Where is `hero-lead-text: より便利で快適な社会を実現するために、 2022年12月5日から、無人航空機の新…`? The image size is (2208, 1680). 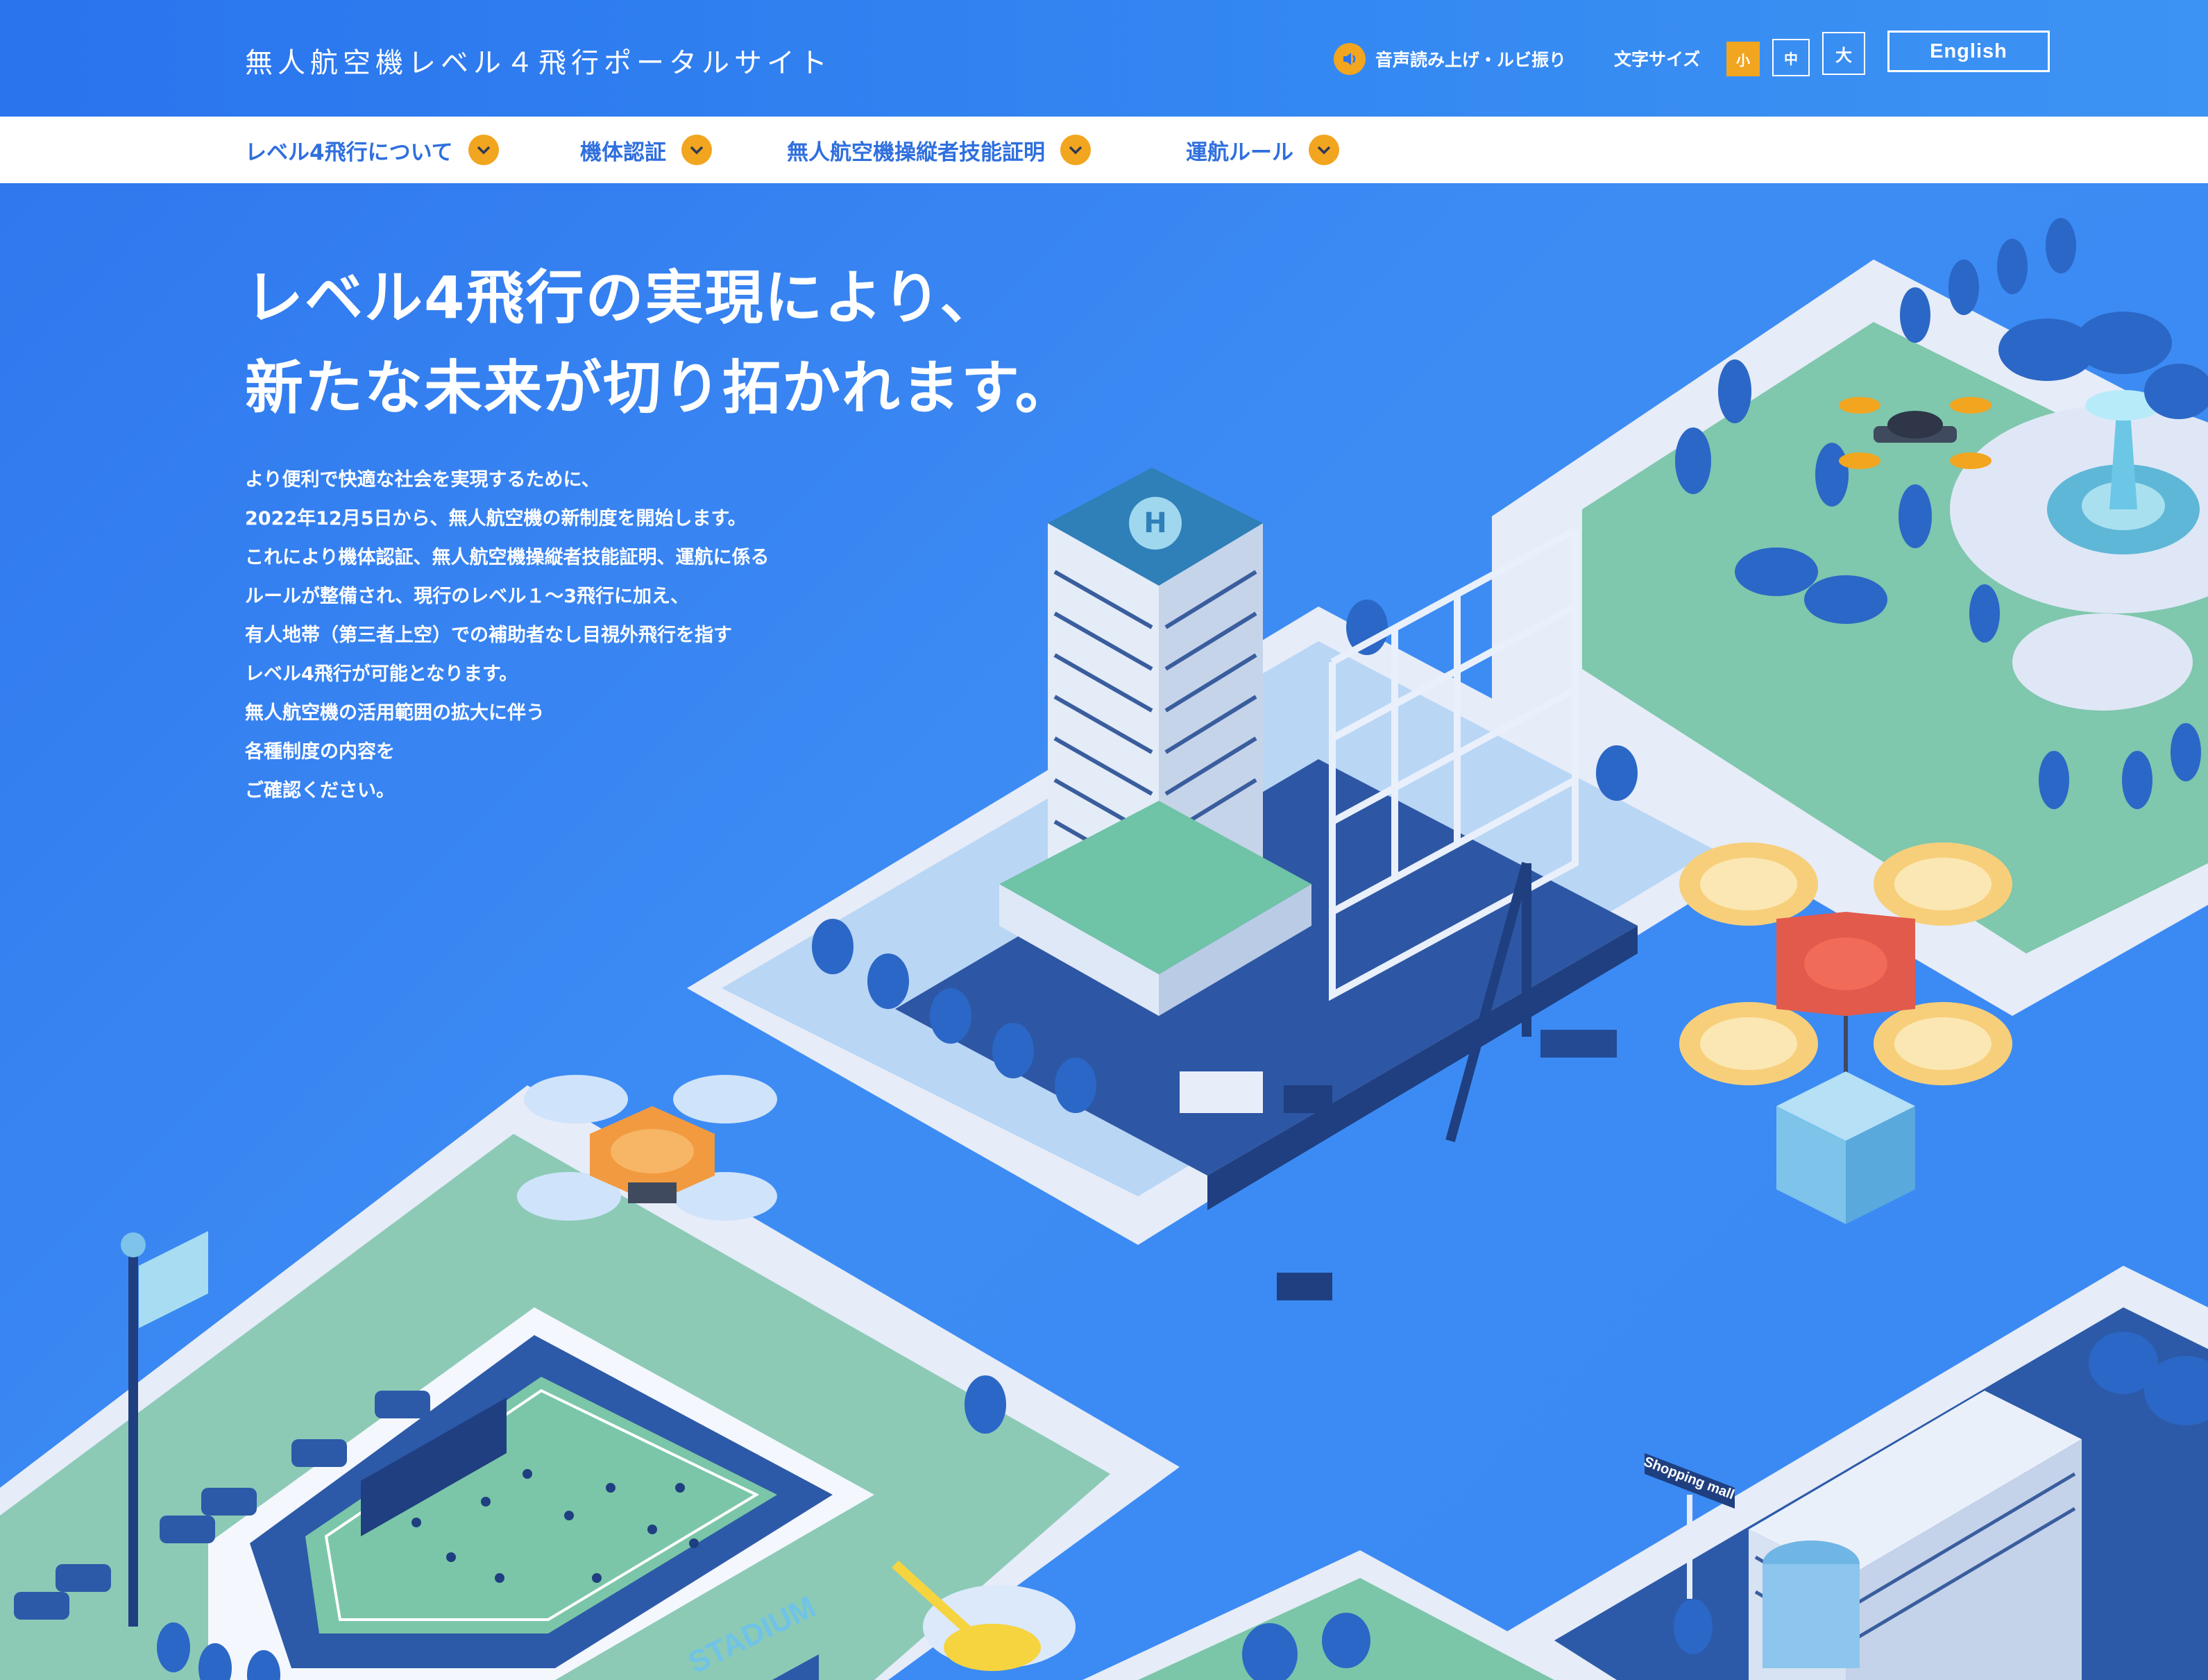 hero-lead-text: より便利で快適な社会を実現するために、 2022年12月5日から、無人航空機の新… is located at coordinates (507, 636).